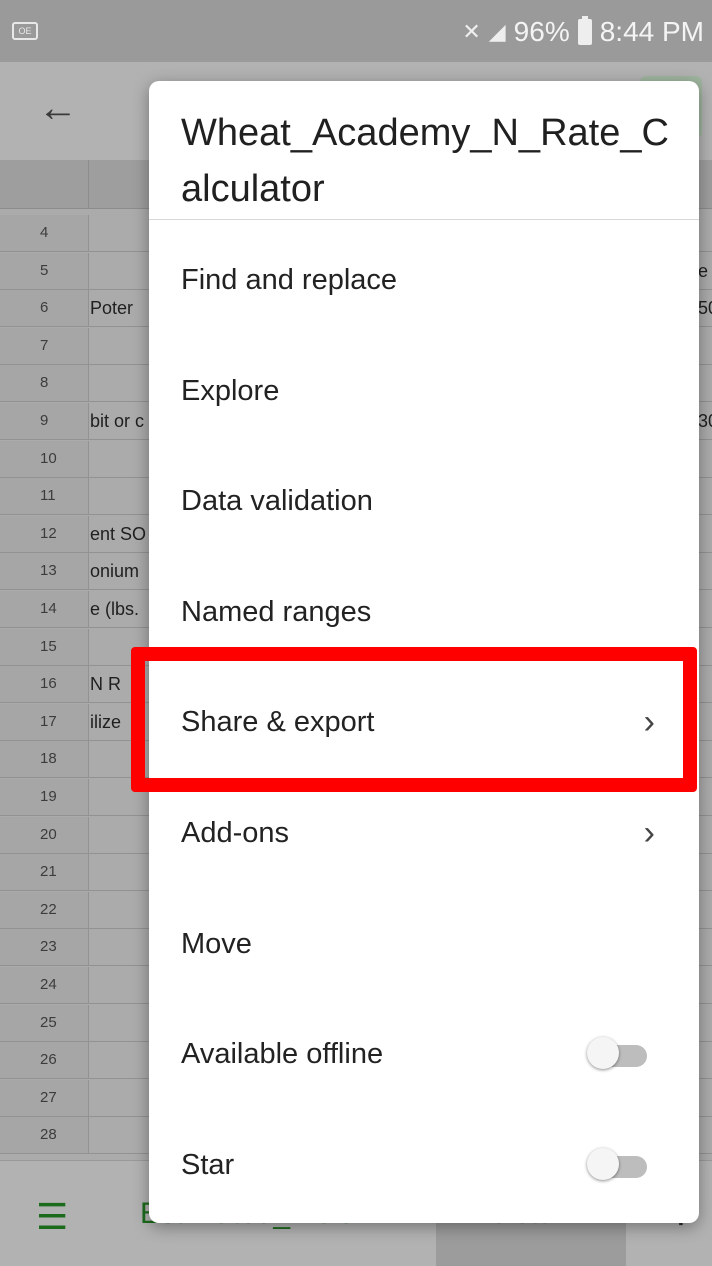  I want to click on row-number: 27, so click(44, 1097).